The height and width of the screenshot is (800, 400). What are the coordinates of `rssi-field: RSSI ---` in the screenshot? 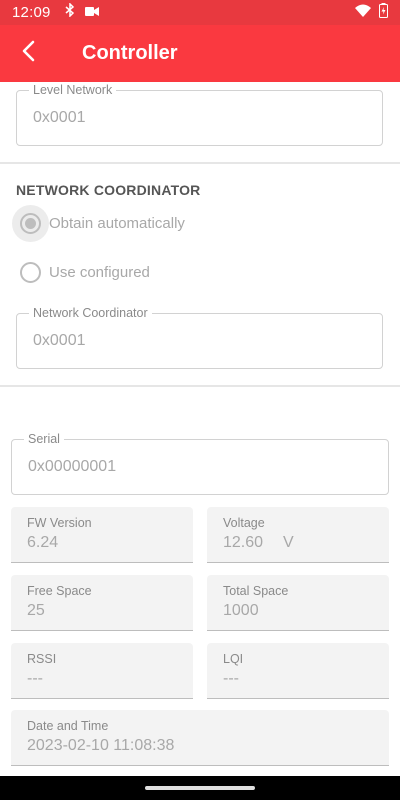 It's located at (102, 671).